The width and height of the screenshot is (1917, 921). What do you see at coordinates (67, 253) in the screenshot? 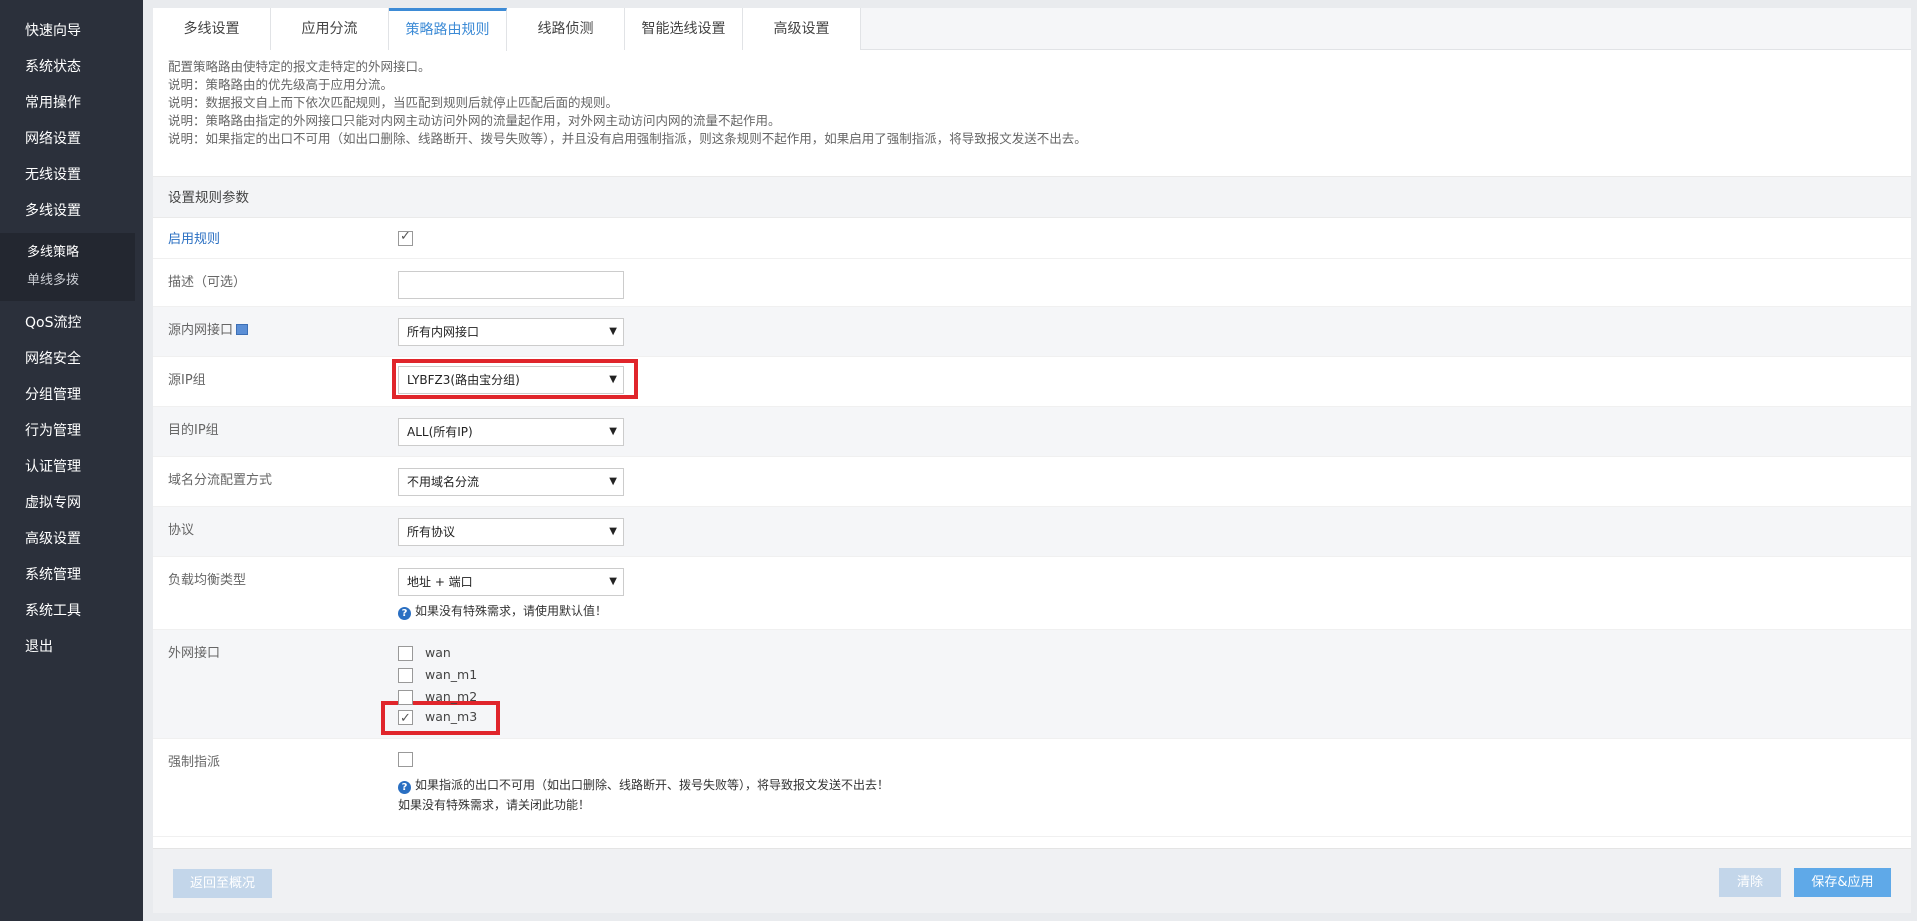
I see `submenu-item-multiline-policy: 多线策略` at bounding box center [67, 253].